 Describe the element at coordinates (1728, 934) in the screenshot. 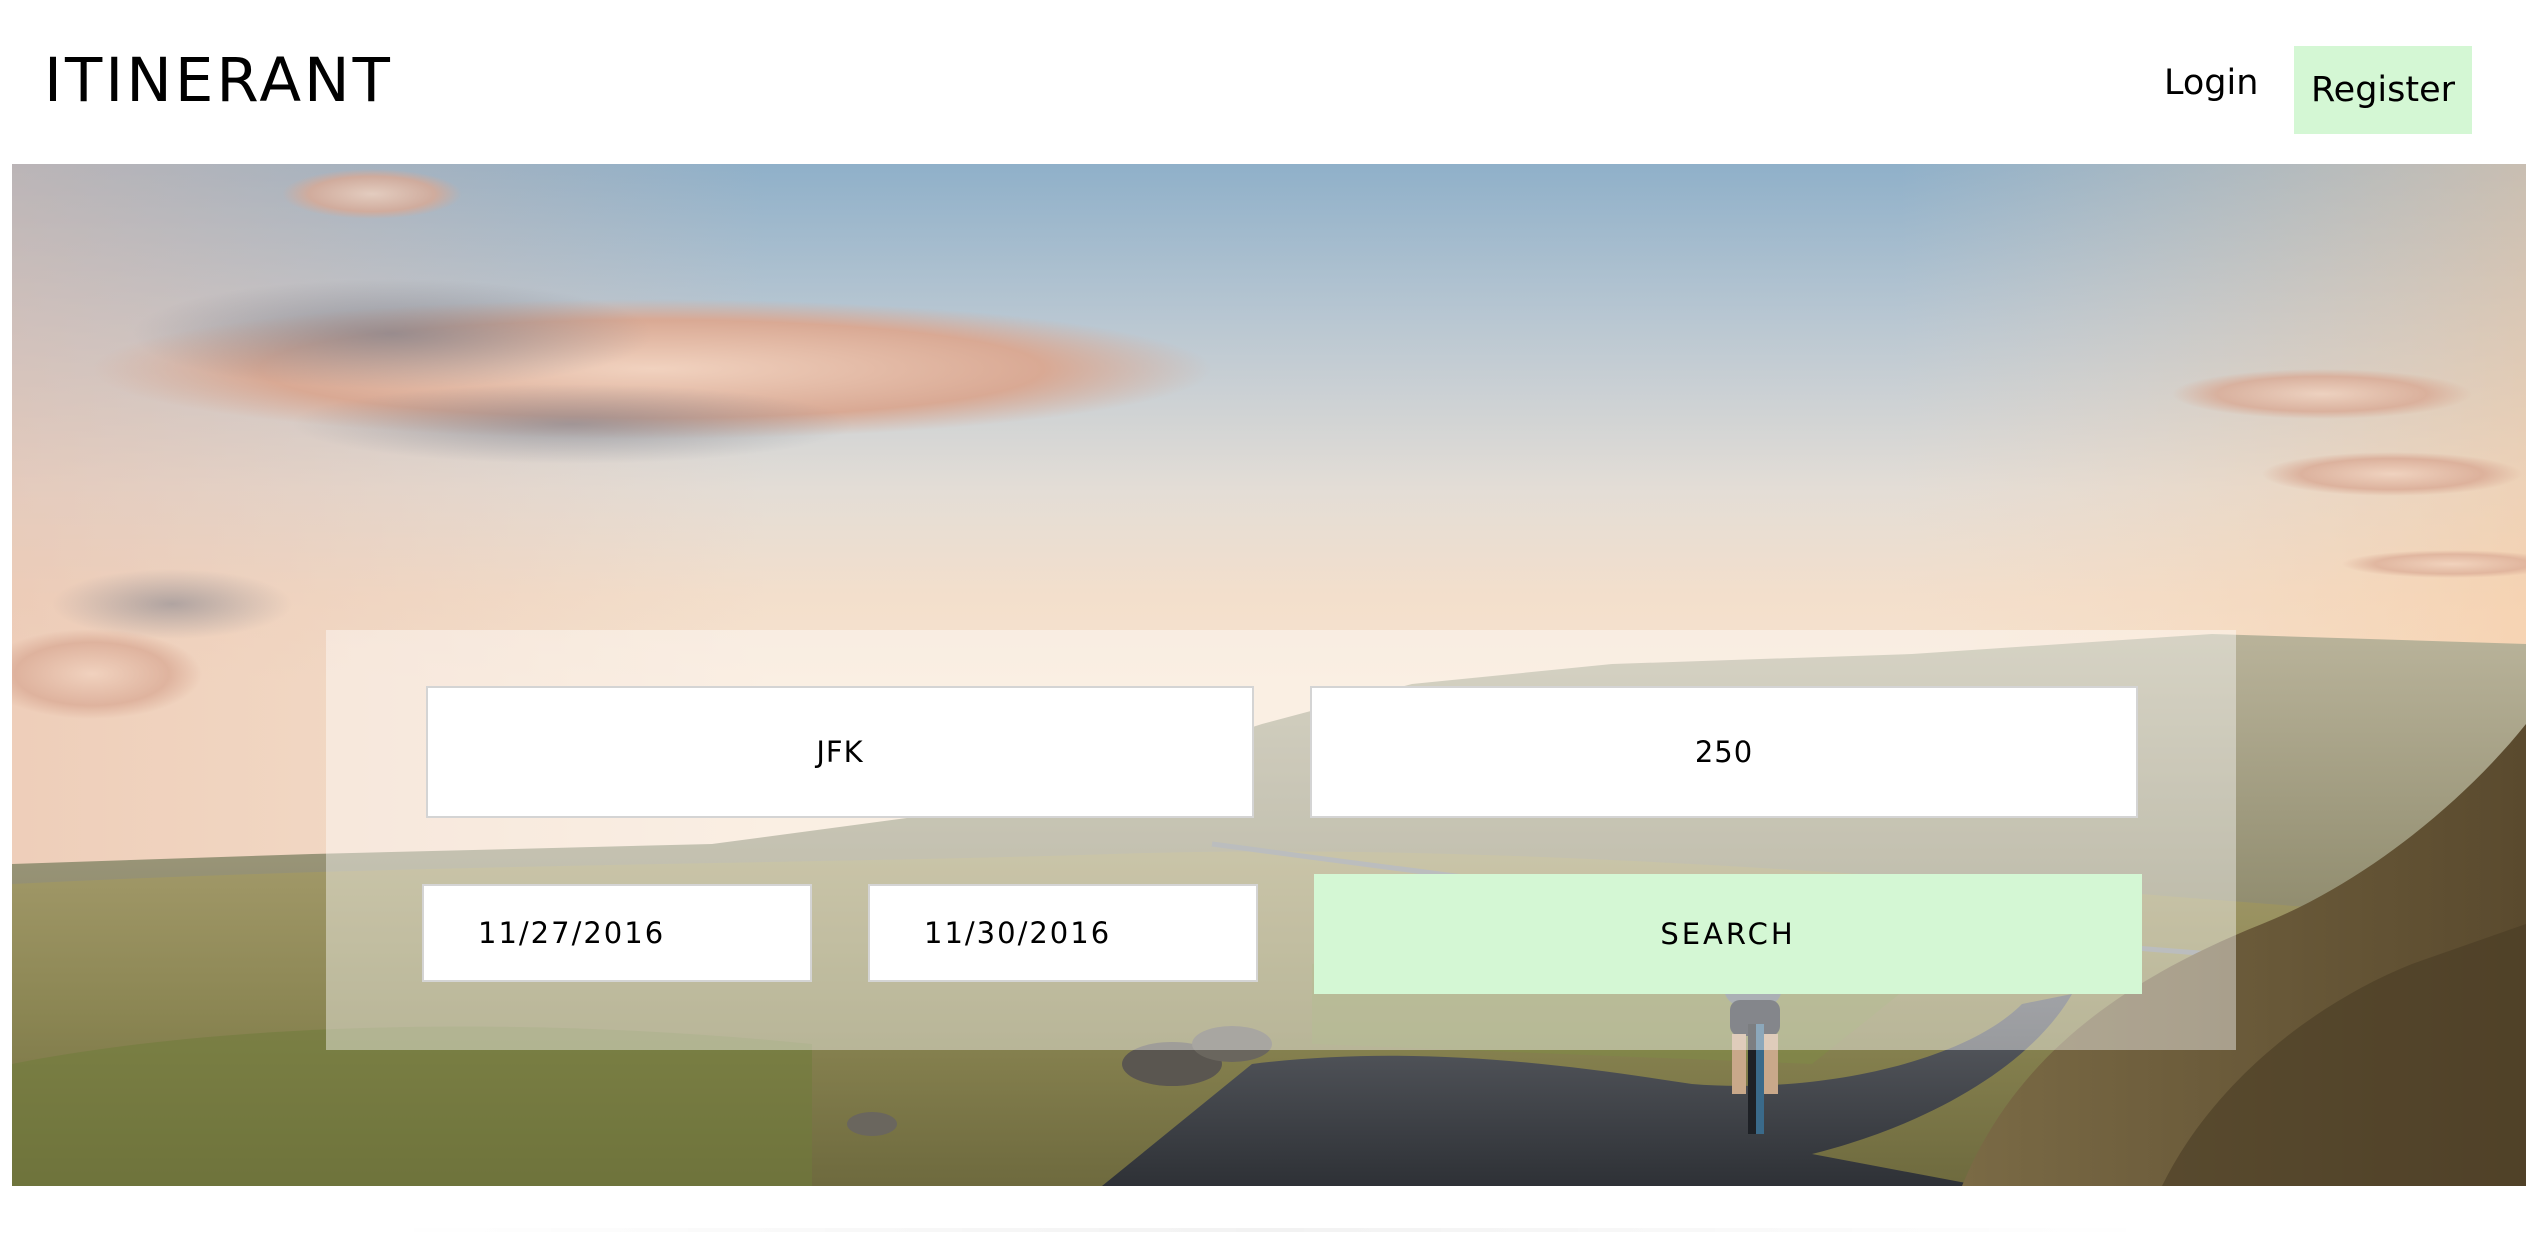

I see `search-button: SEARCH` at that location.